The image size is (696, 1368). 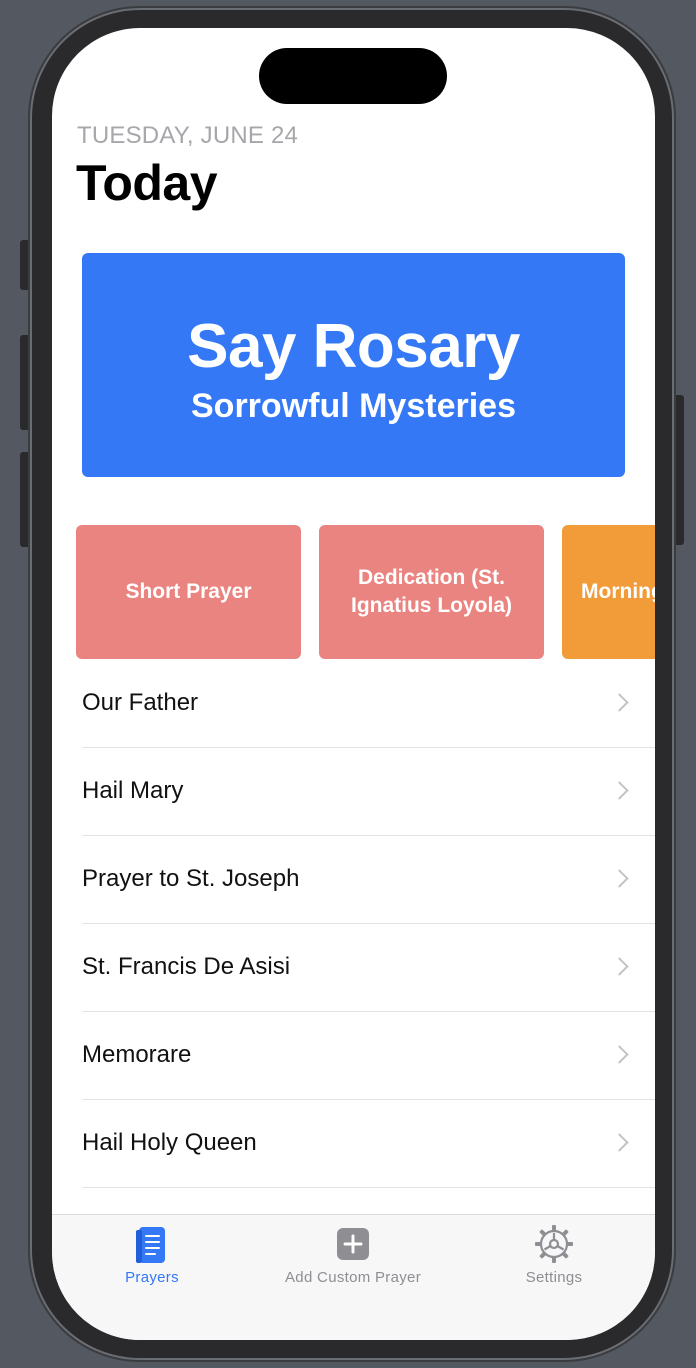 I want to click on prayer-card-morning: Morning, so click(x=608, y=592).